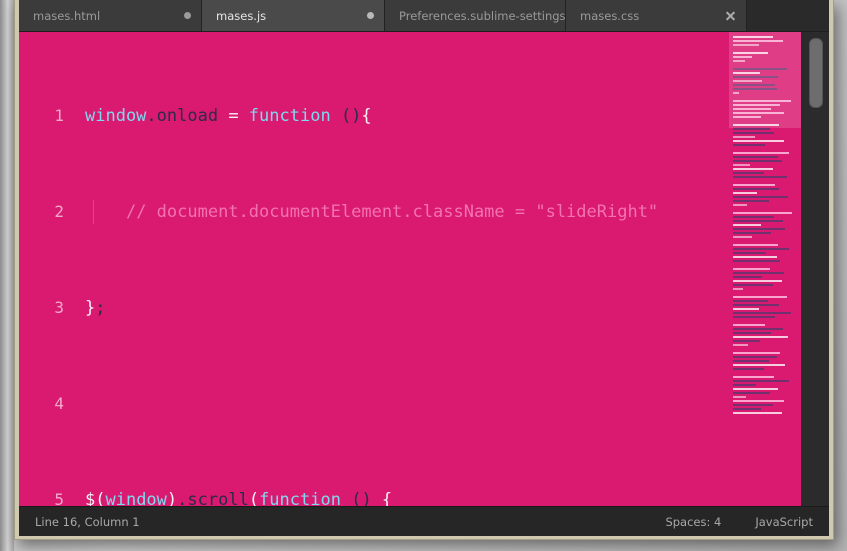  Describe the element at coordinates (815, 269) in the screenshot. I see `vertical-scrollbar` at that location.